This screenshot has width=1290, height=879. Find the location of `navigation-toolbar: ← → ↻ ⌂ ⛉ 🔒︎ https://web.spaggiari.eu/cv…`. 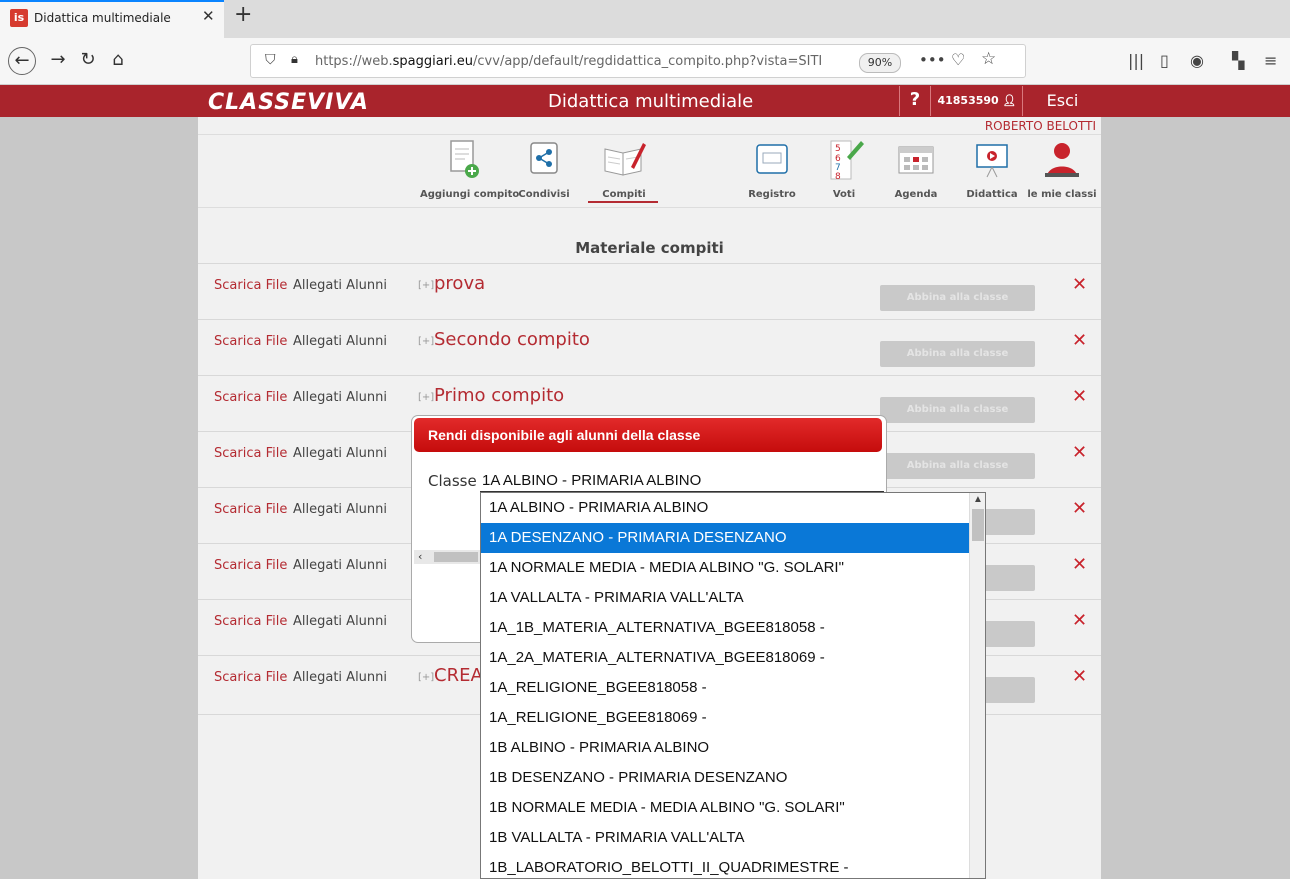

navigation-toolbar: ← → ↻ ⌂ ⛉ 🔒︎ https://web.spaggiari.eu/cv… is located at coordinates (645, 61).